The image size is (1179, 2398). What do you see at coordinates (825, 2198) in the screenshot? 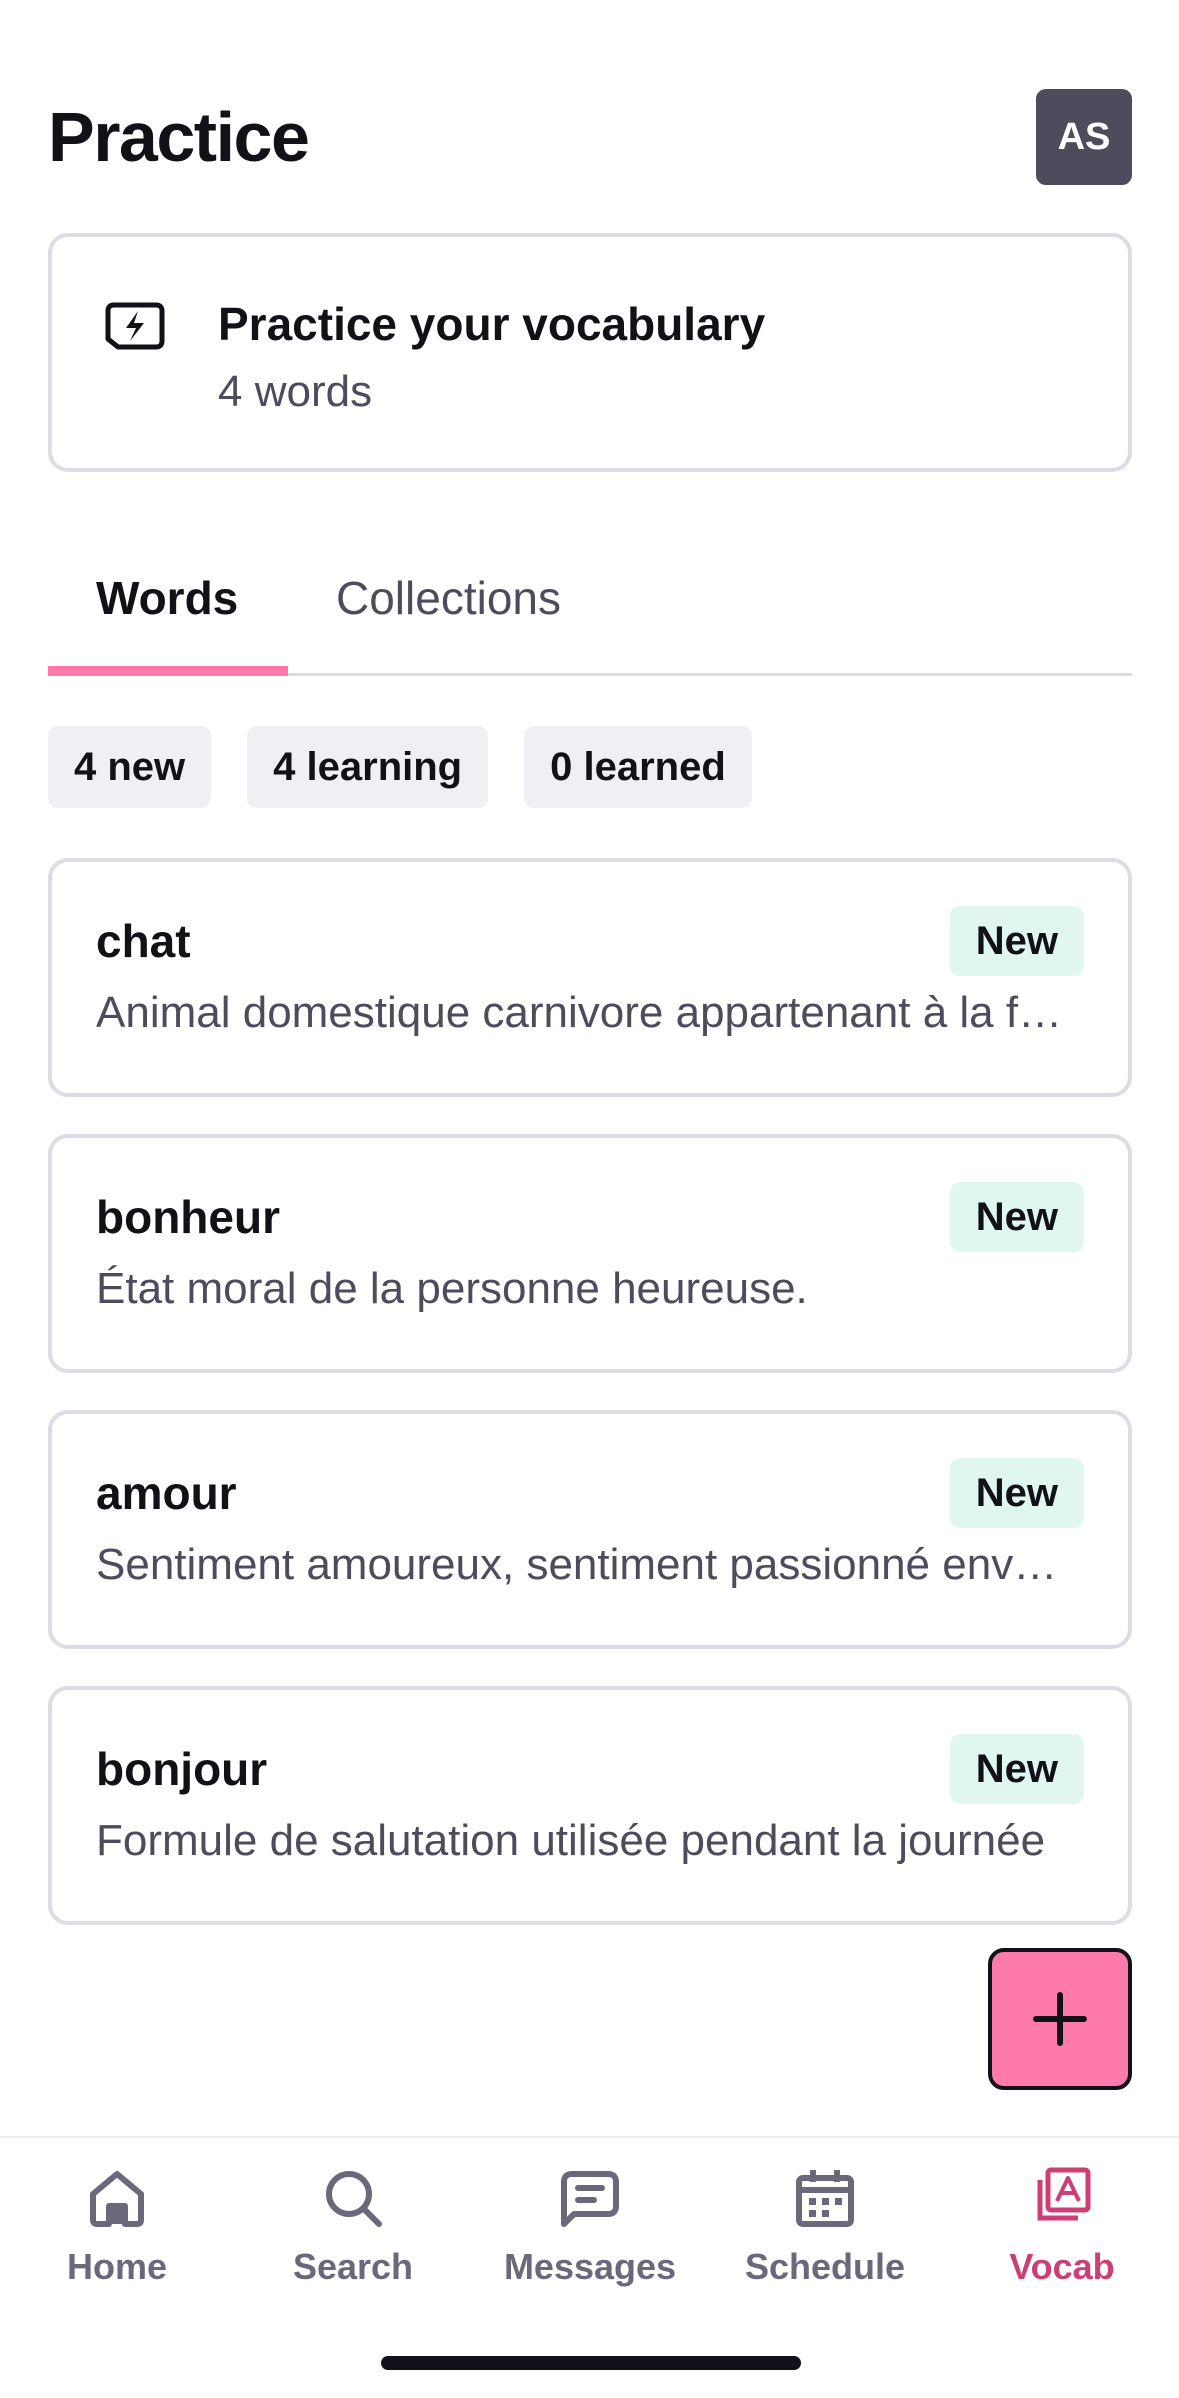
I see `calendar-icon` at bounding box center [825, 2198].